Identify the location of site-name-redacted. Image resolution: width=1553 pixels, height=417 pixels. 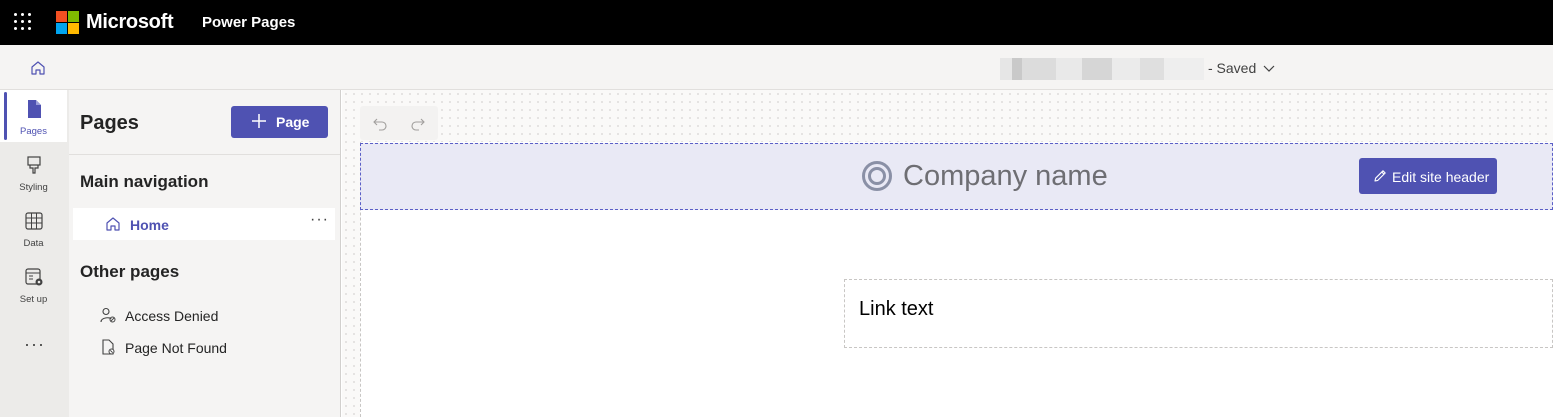
(1102, 69).